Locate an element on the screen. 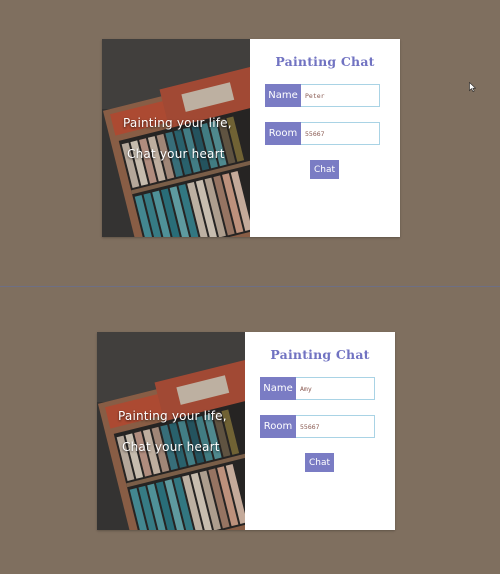  frame-divider is located at coordinates (250, 286).